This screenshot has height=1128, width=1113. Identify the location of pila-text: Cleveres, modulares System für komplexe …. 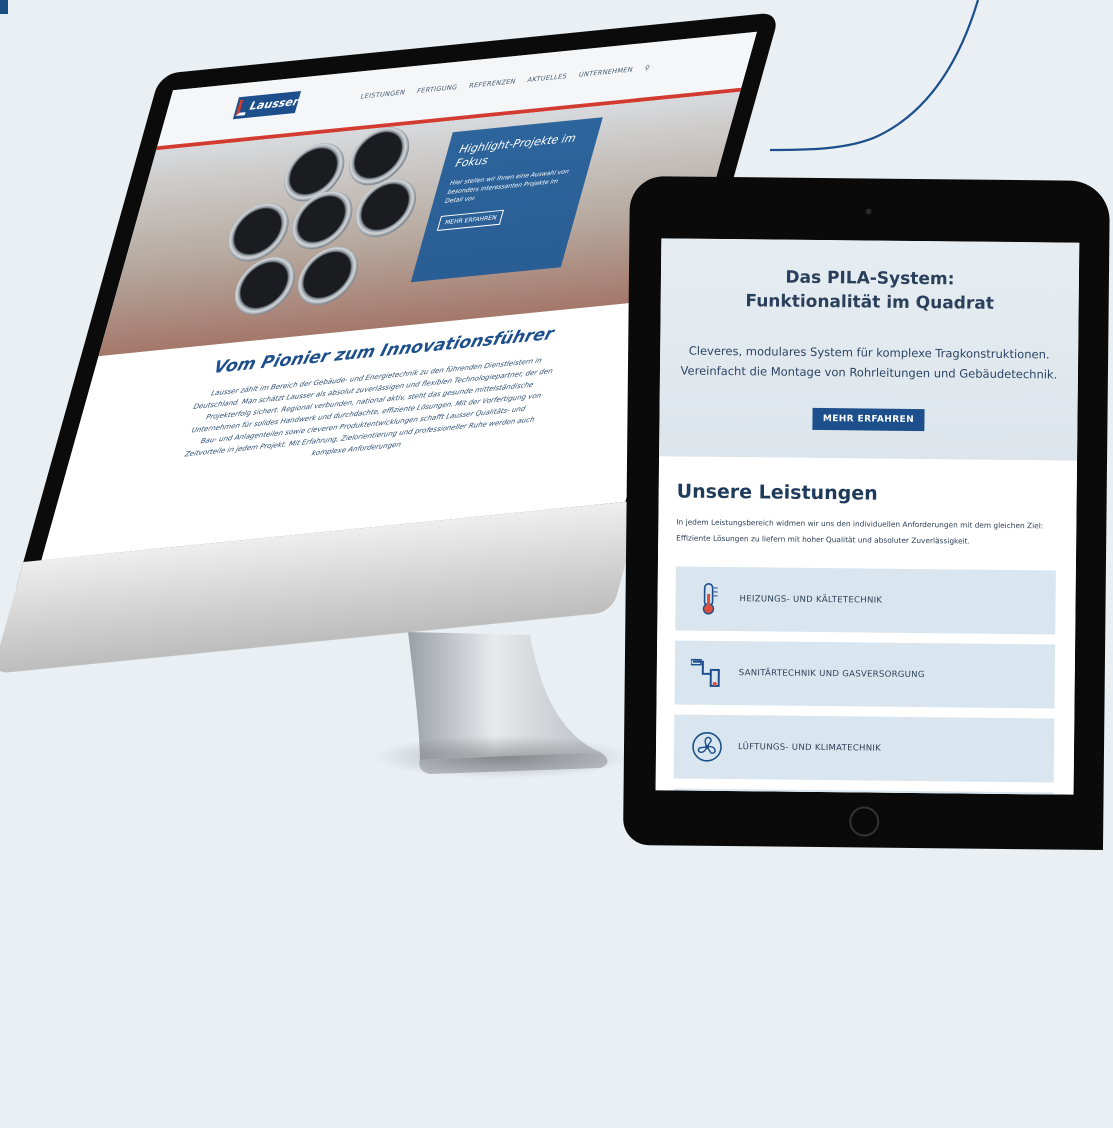
(869, 362).